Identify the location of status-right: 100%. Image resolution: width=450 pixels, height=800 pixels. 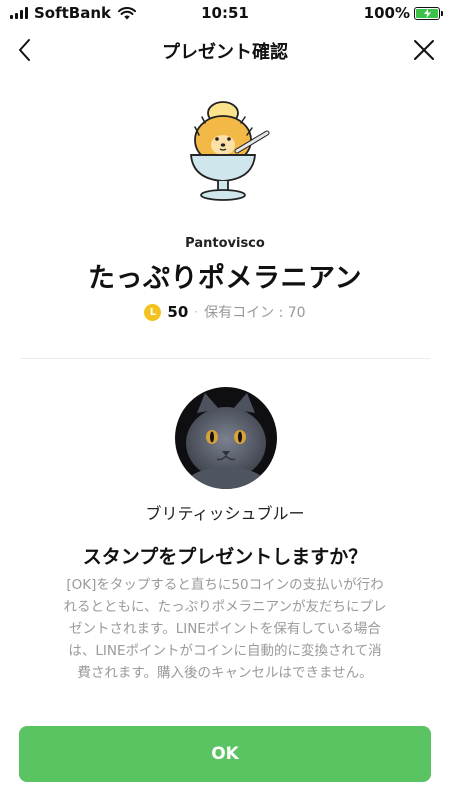
(403, 13).